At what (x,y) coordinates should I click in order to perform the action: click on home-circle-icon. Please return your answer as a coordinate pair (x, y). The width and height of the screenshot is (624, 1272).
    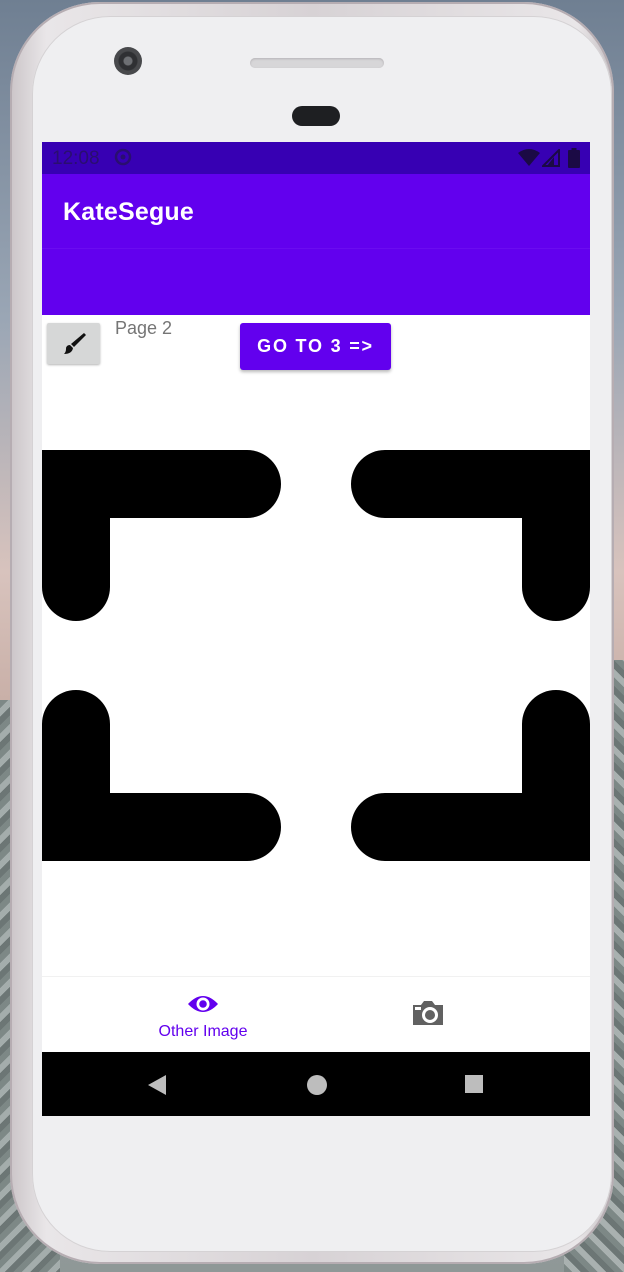
    Looking at the image, I should click on (317, 1085).